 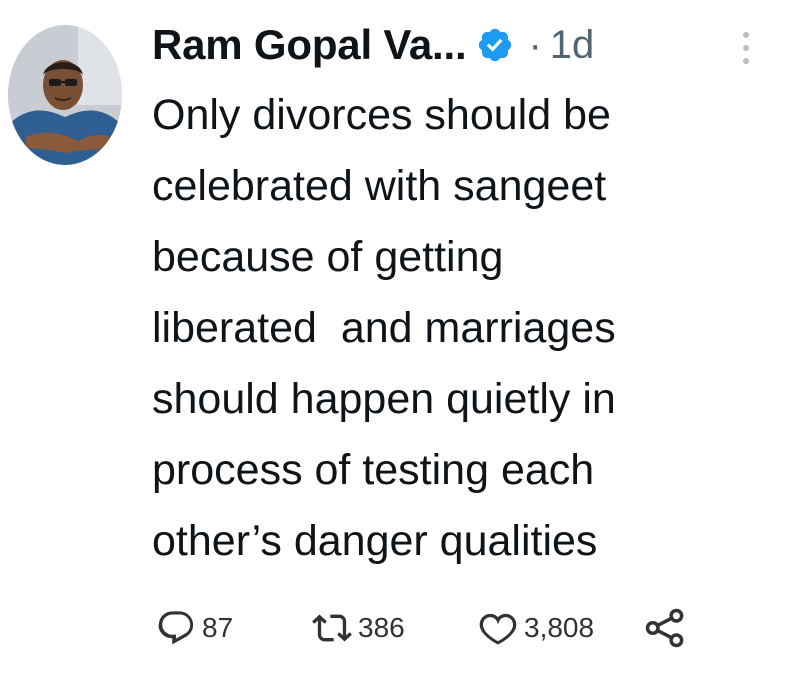 I want to click on share-icon, so click(x=664, y=628).